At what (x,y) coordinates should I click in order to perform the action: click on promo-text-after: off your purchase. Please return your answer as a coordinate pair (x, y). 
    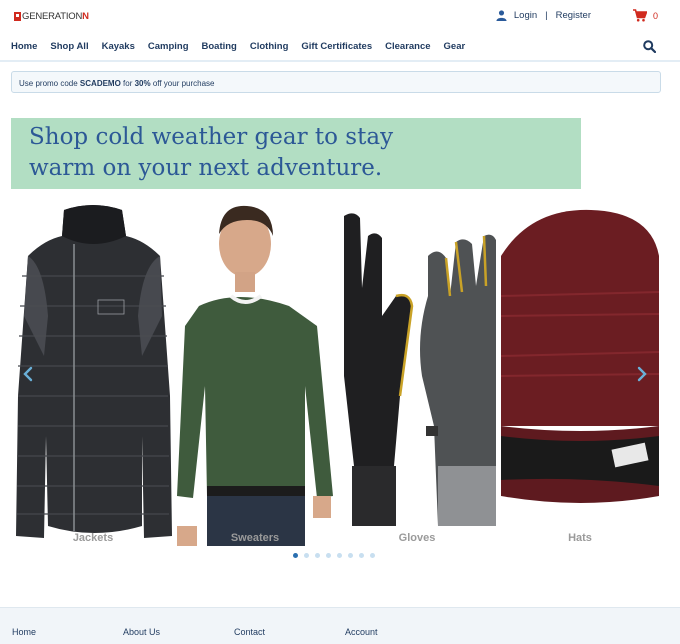
    Looking at the image, I should click on (182, 83).